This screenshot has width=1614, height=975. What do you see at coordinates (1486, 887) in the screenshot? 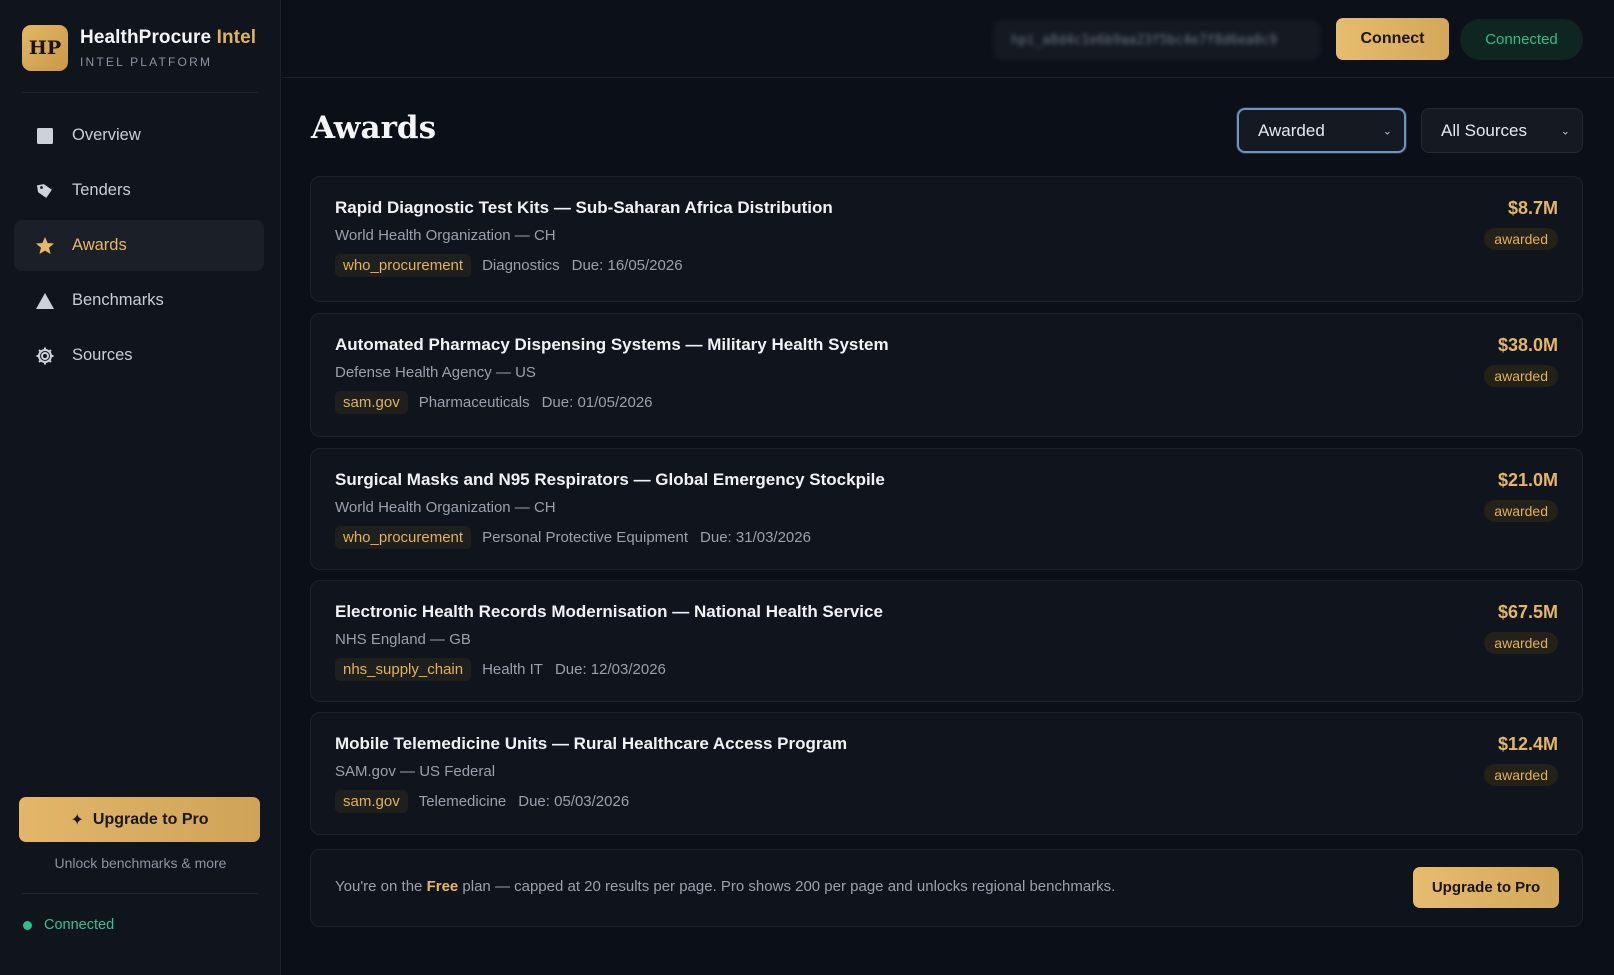
I see `upgrade-to-pro-button: Upgrade to Pro` at bounding box center [1486, 887].